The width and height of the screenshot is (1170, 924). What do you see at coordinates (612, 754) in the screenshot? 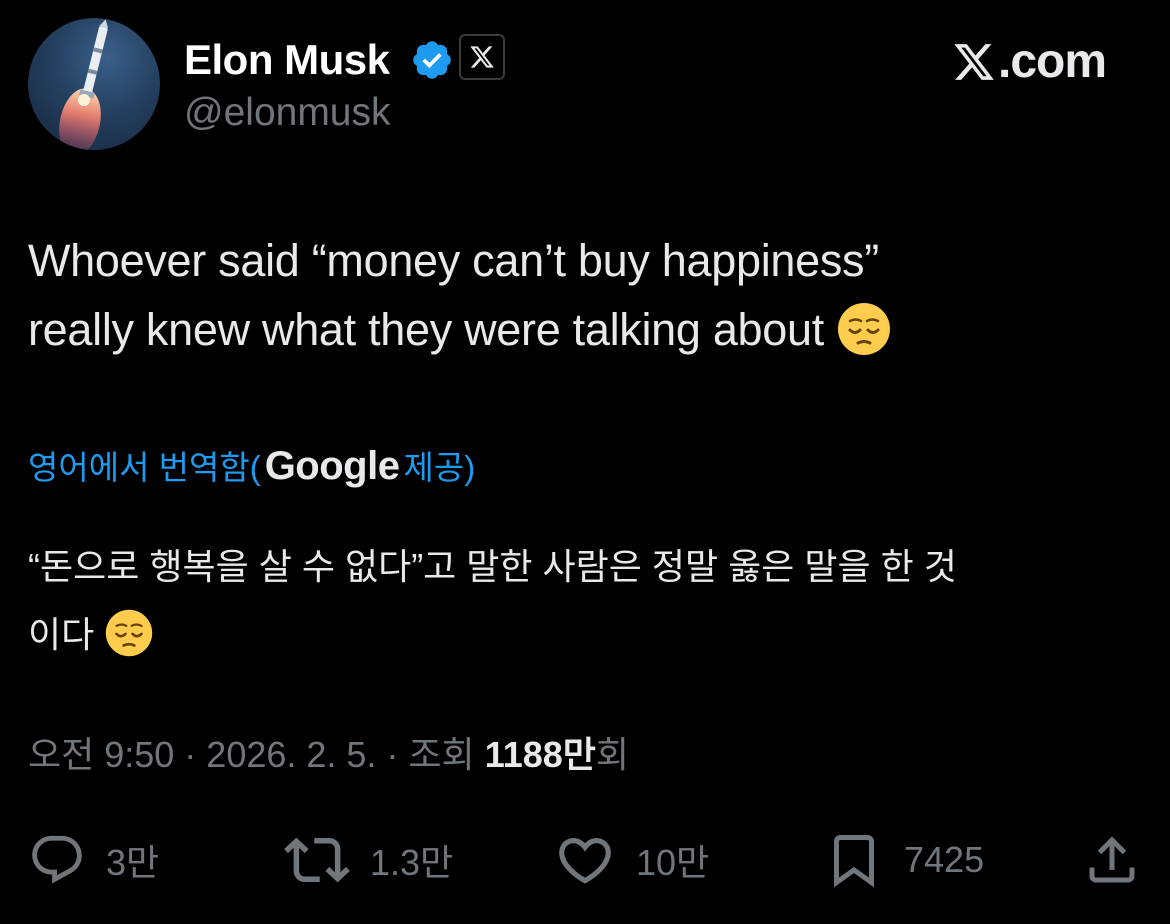
I see `views-suffix: 회` at bounding box center [612, 754].